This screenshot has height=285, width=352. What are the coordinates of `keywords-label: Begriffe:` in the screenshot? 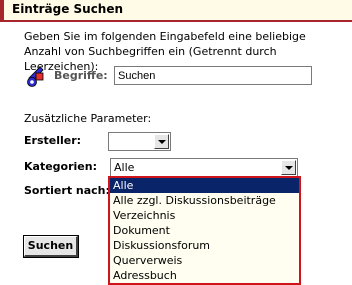 It's located at (81, 75).